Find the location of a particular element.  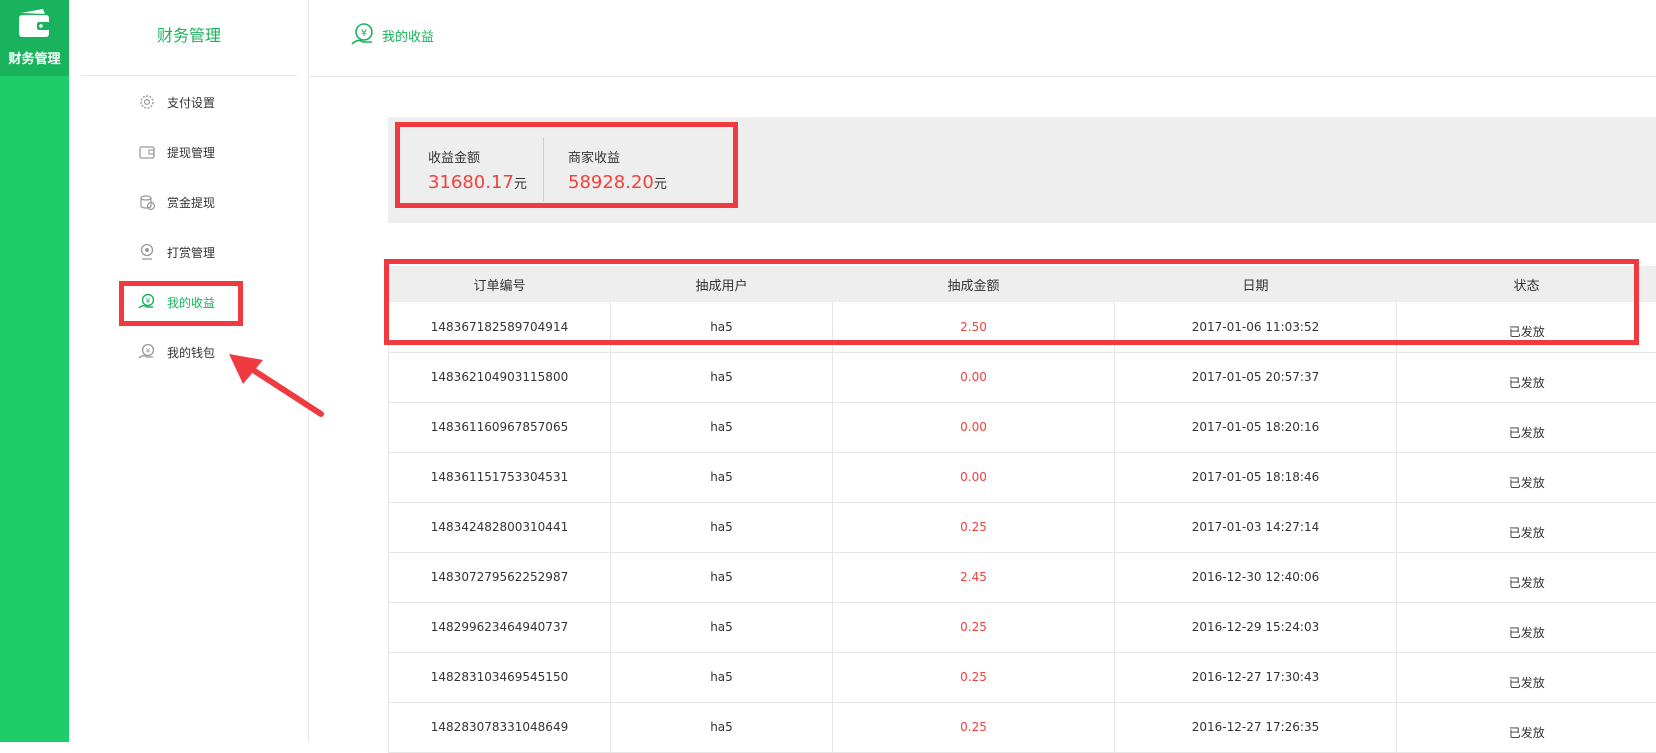

sidebar-item-my-income: ¥ 我的收益 is located at coordinates (176, 302).